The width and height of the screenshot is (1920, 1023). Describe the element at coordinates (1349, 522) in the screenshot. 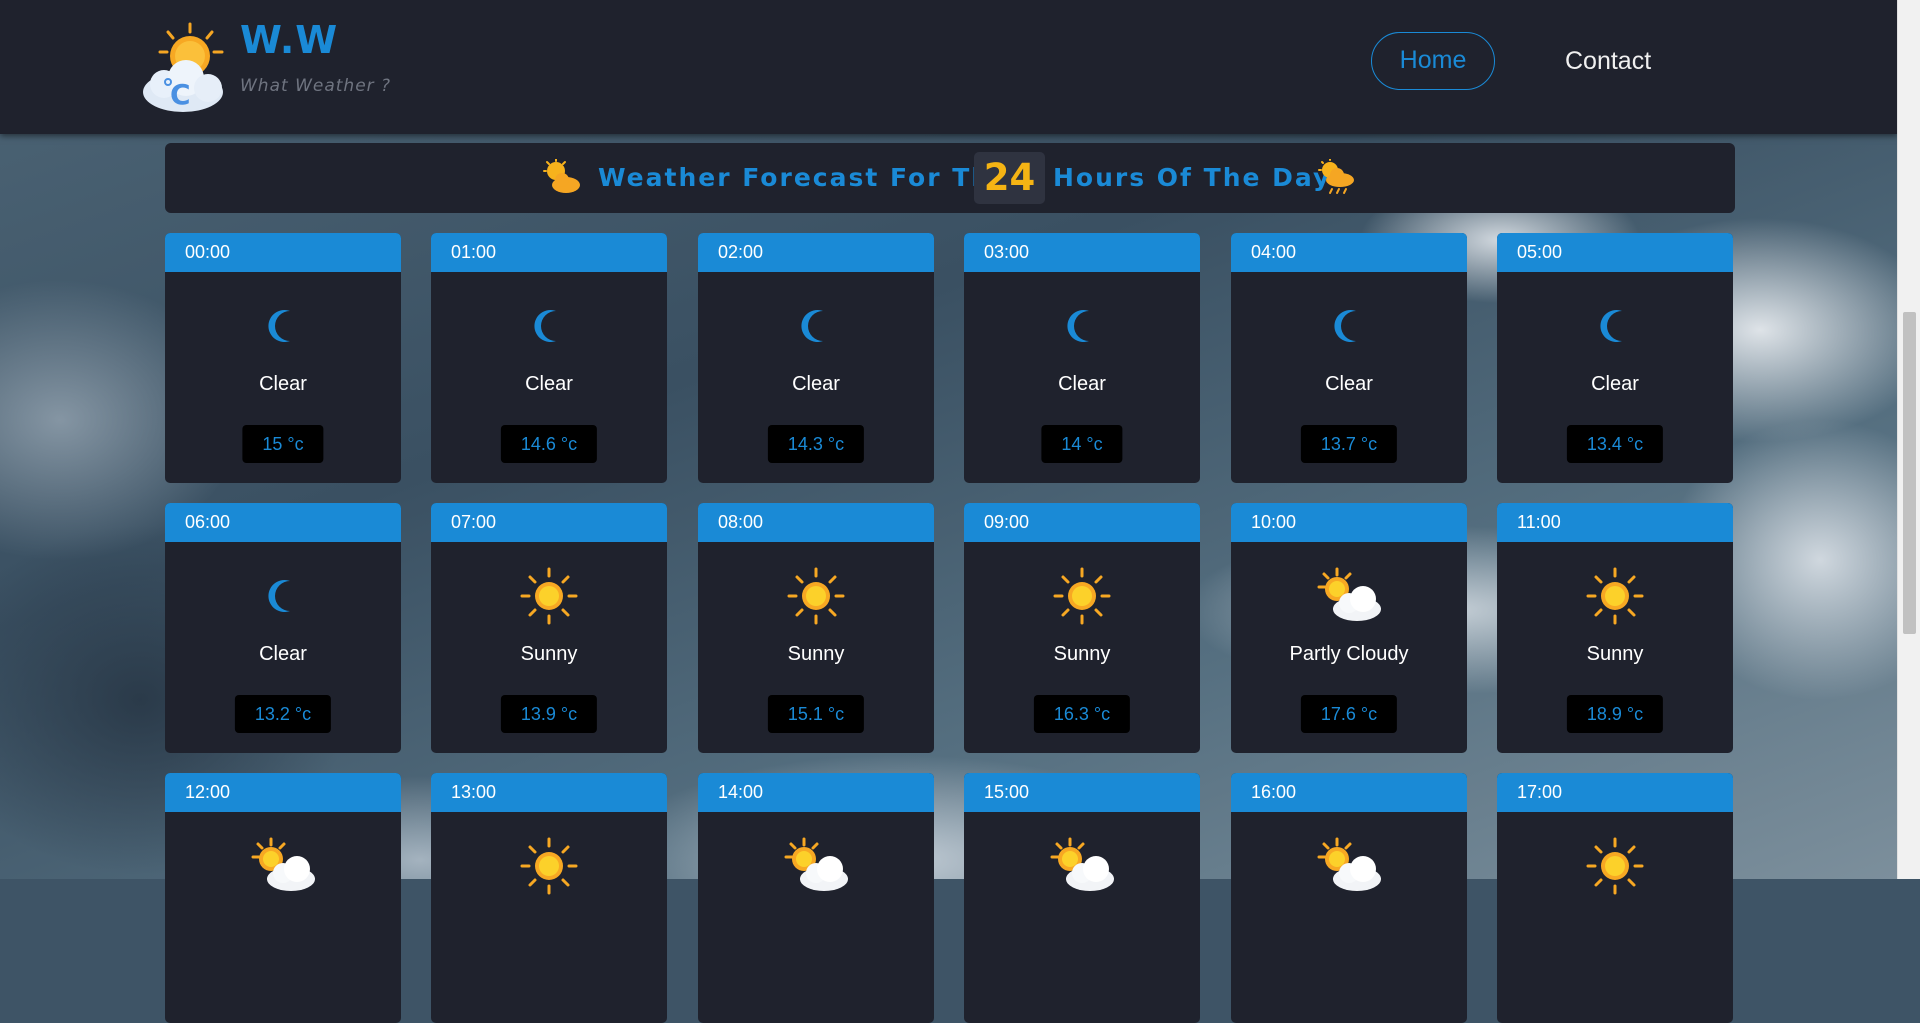

I see `card-time: 10:00` at that location.